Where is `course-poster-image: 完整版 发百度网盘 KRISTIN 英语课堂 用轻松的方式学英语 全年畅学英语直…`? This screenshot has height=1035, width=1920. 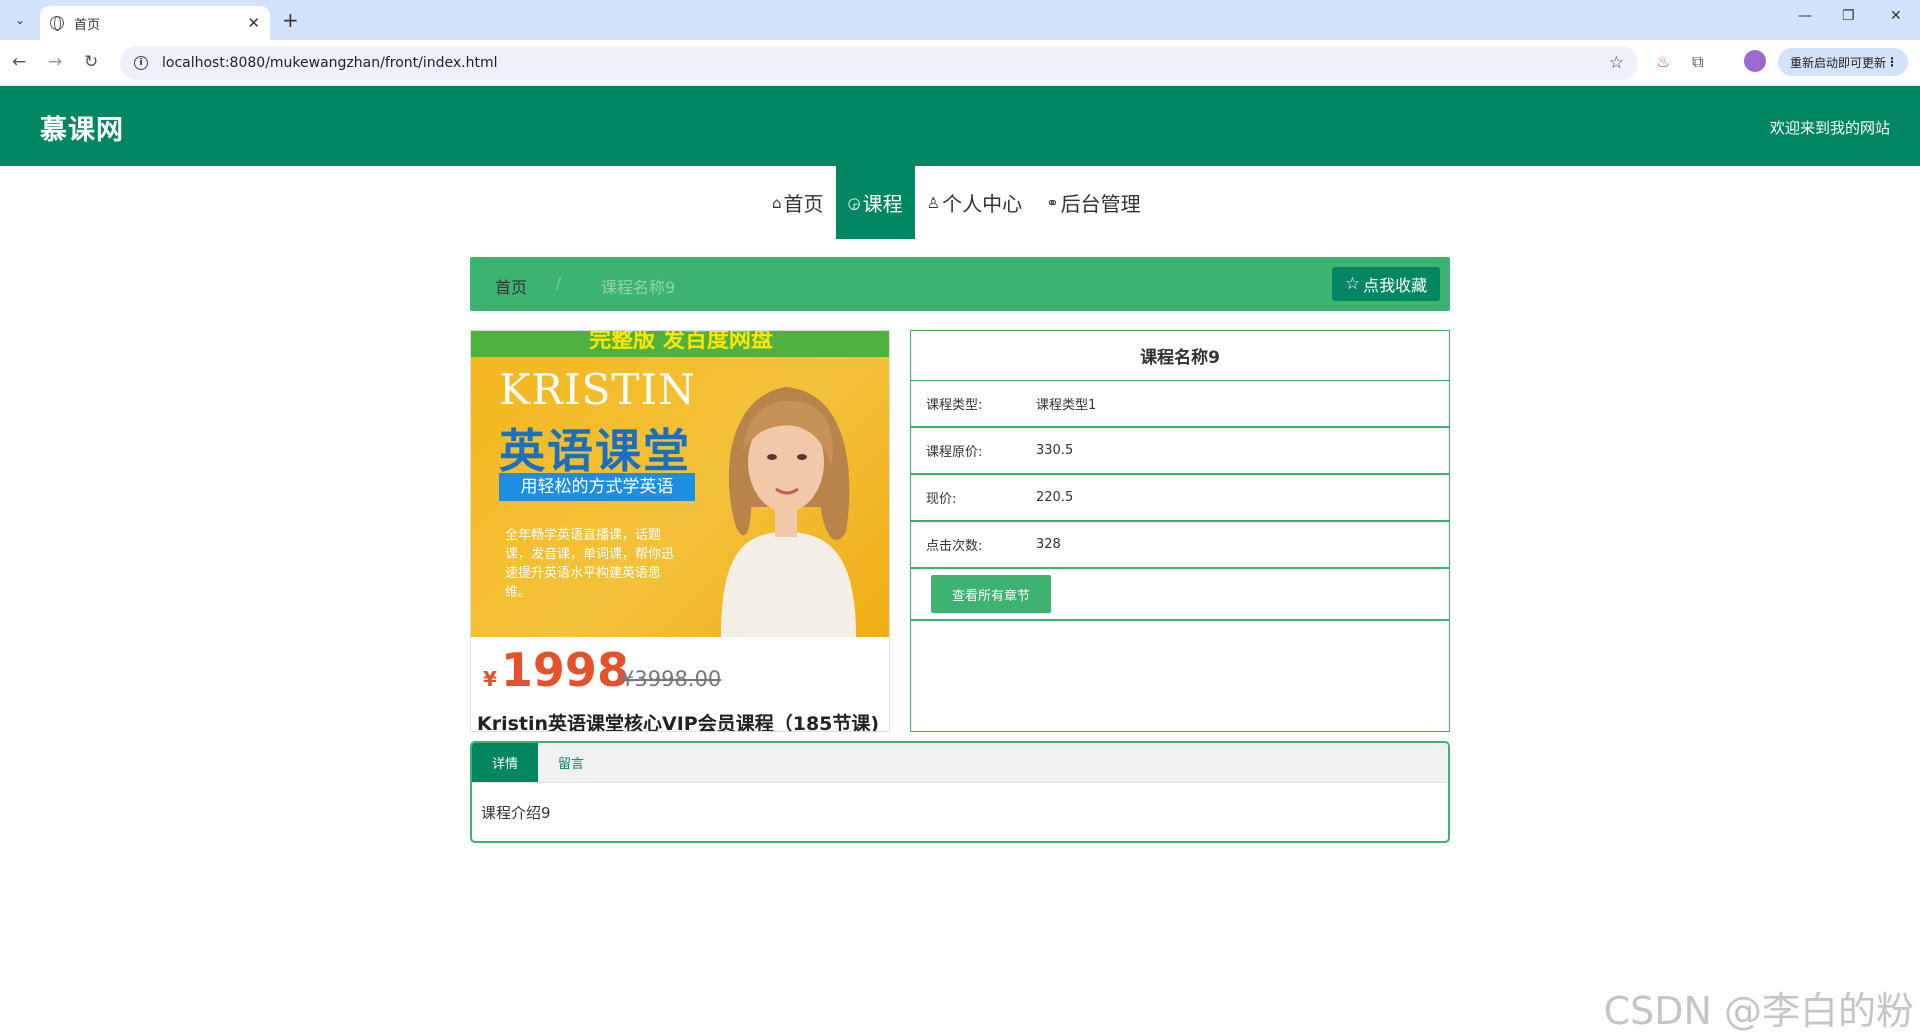
course-poster-image: 完整版 发百度网盘 KRISTIN 英语课堂 用轻松的方式学英语 全年畅学英语直… is located at coordinates (680, 531).